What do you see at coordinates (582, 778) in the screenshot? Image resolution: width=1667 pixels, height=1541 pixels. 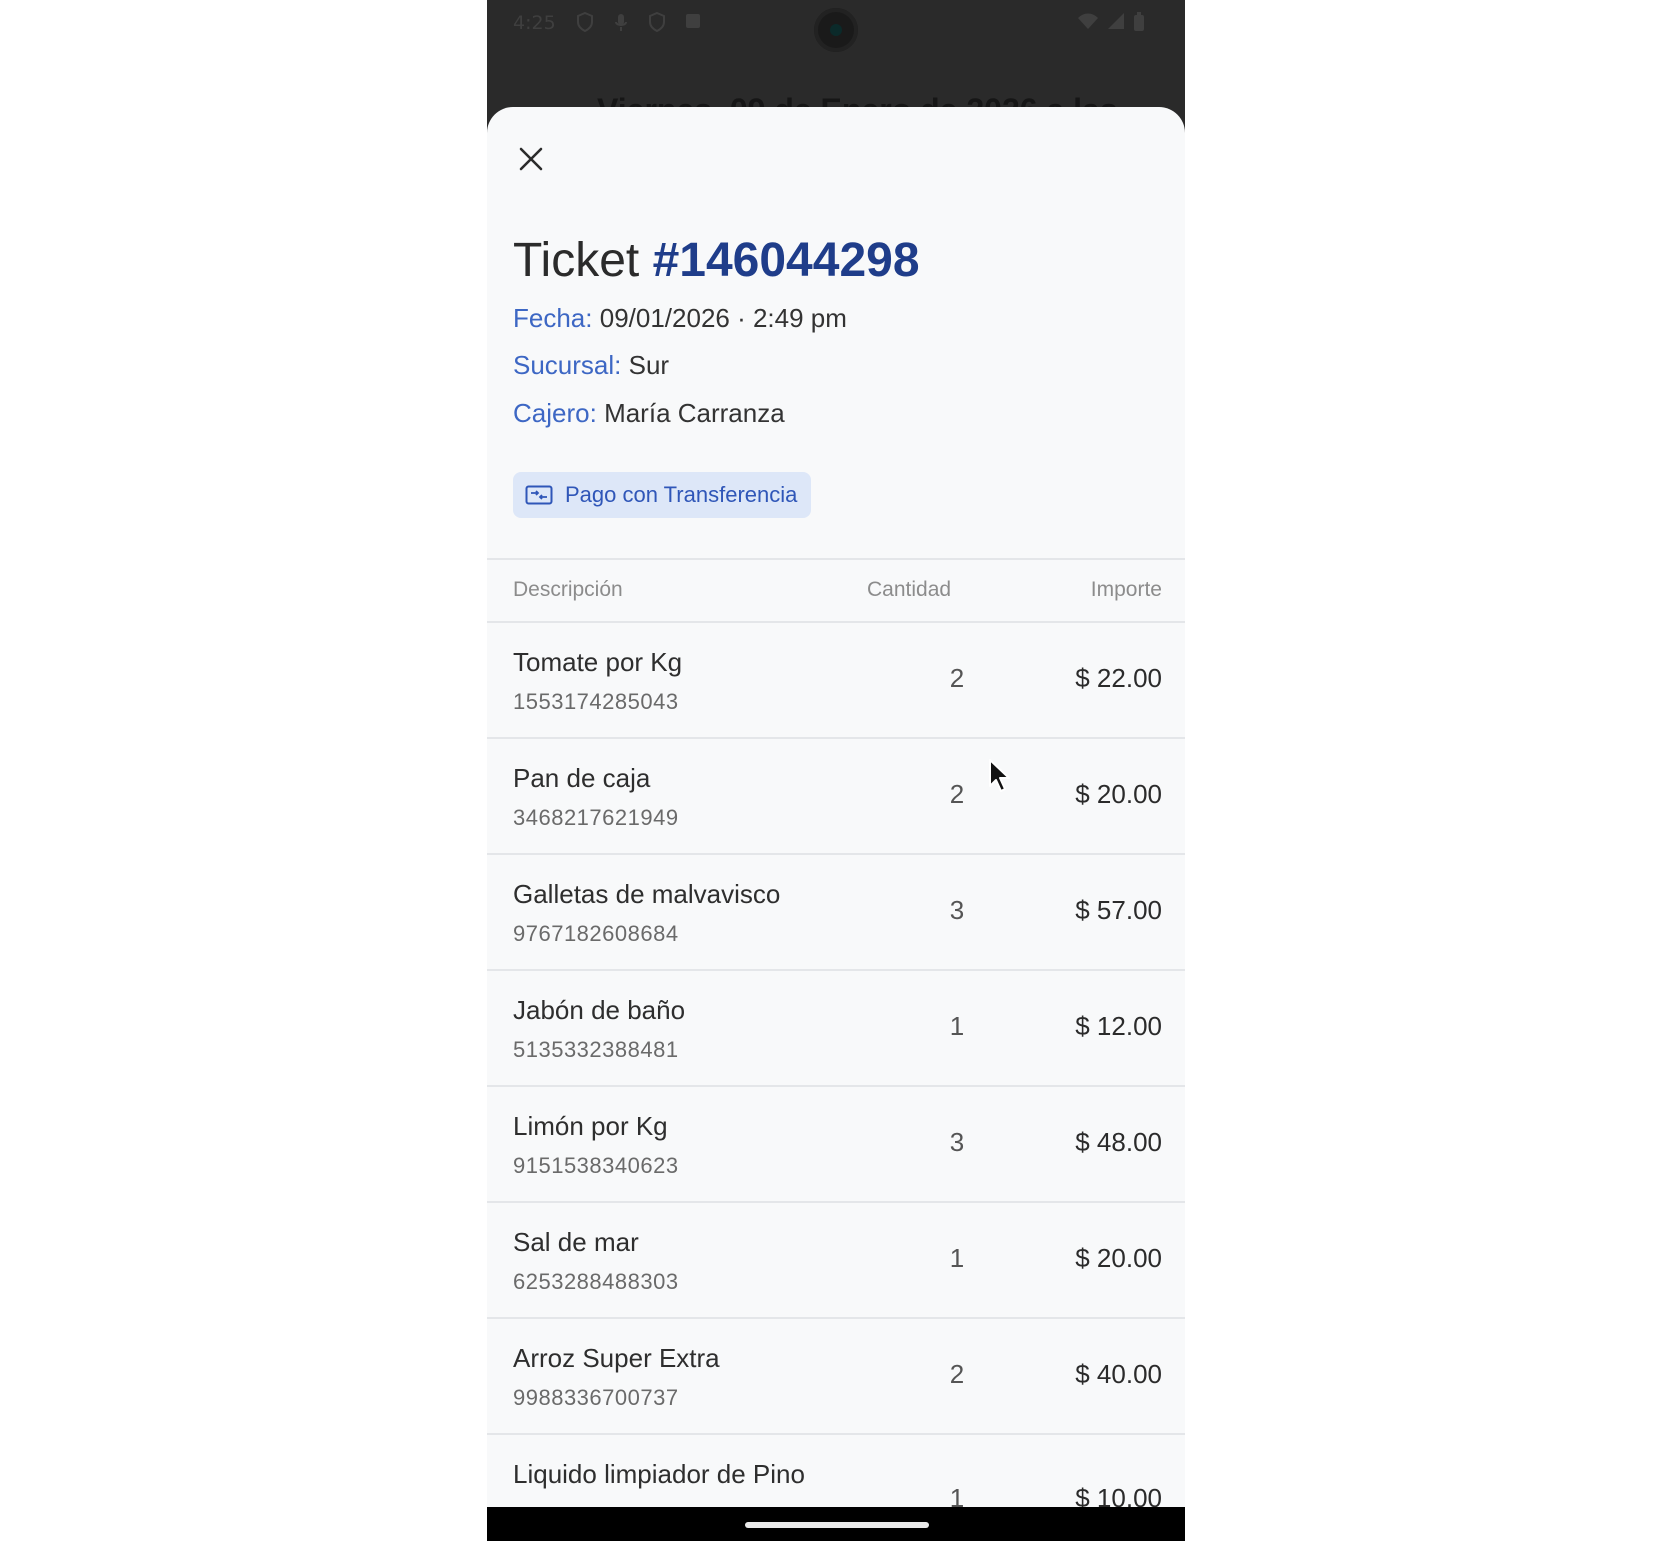 I see `item-name: Pan de caja` at bounding box center [582, 778].